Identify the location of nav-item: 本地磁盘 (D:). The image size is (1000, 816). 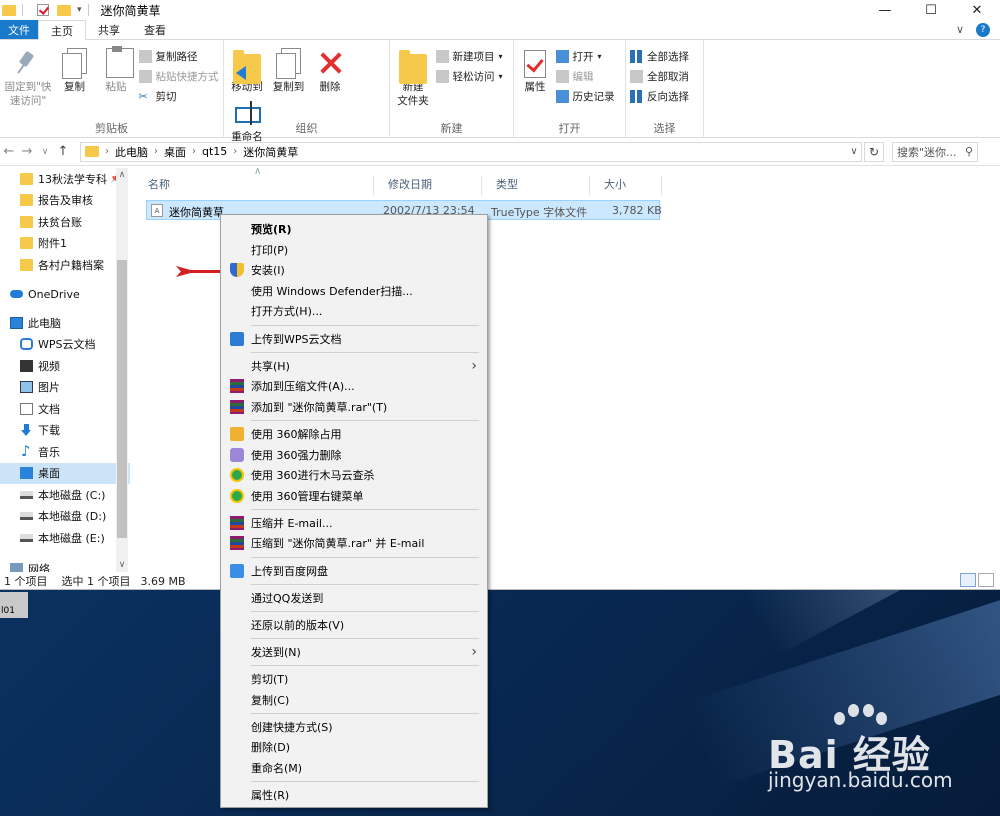
(65, 517).